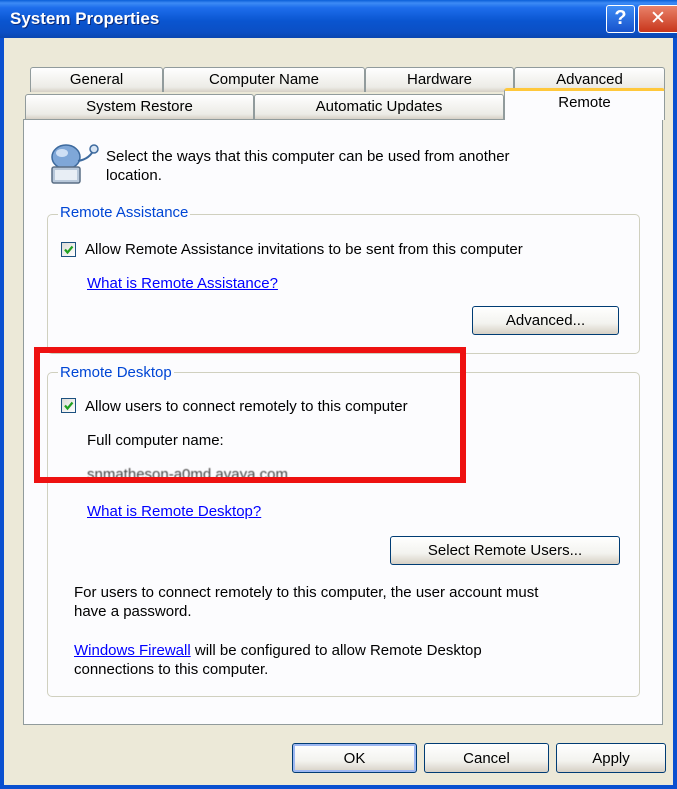 The width and height of the screenshot is (677, 789). I want to click on what-is-remote-desktop-link: What is Remote Desktop?, so click(174, 511).